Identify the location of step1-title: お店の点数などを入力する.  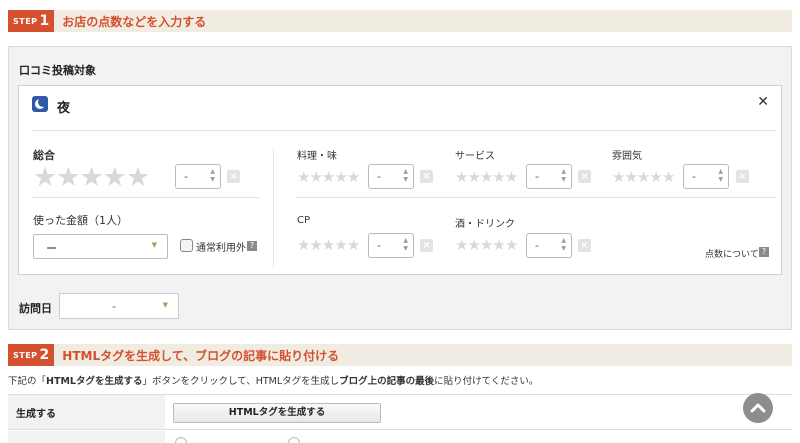
(134, 21).